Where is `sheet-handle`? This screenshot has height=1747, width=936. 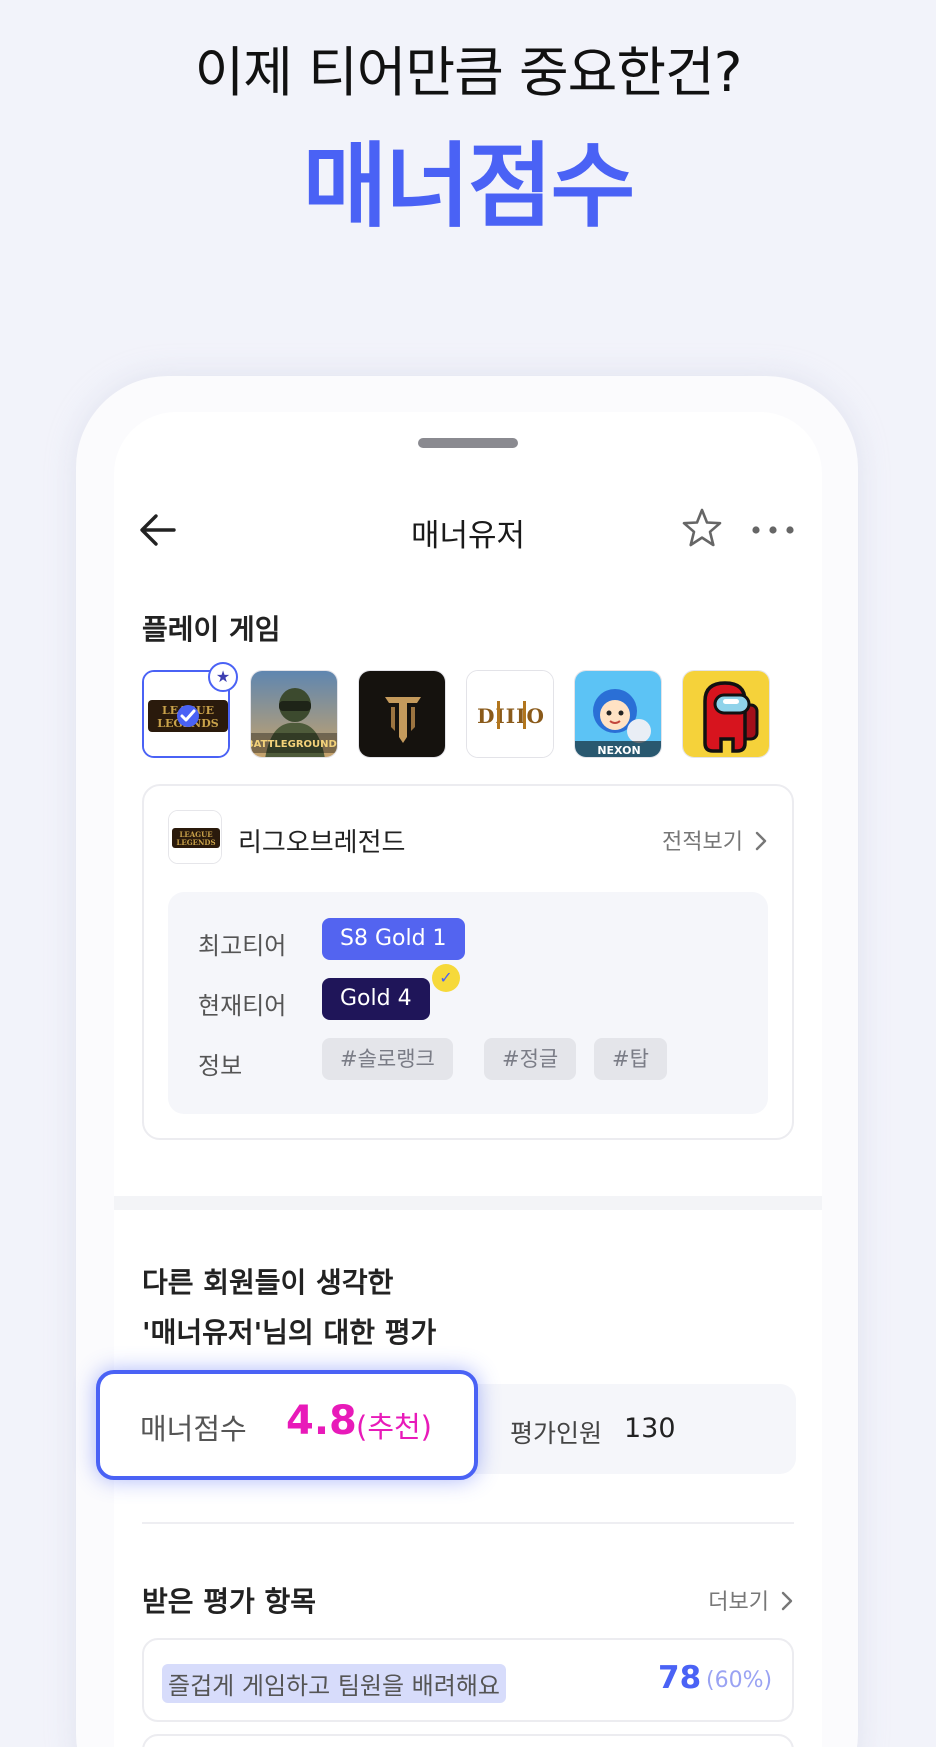
sheet-handle is located at coordinates (468, 443).